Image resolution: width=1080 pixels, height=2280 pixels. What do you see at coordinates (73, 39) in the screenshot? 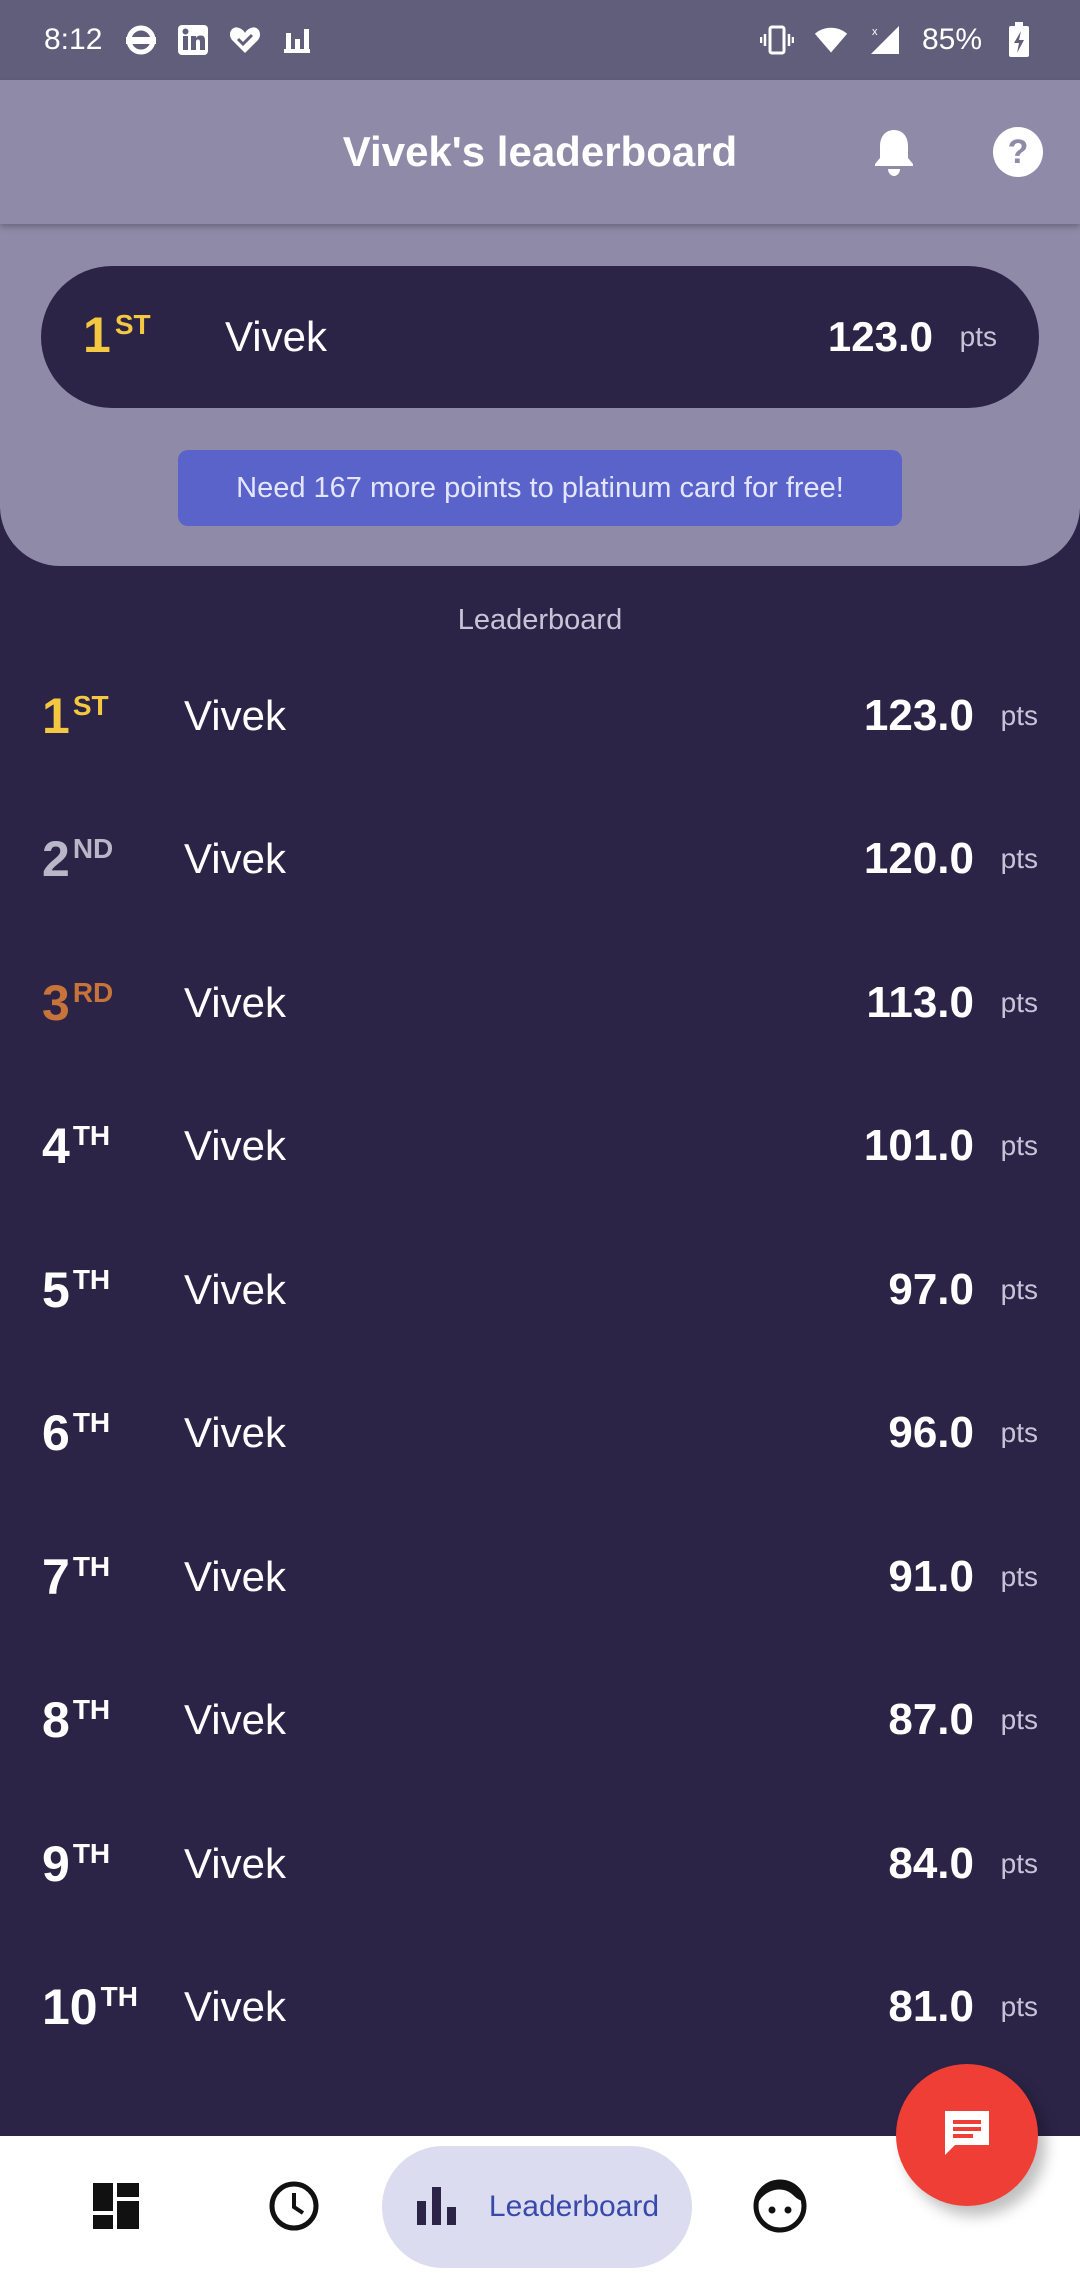
I see `status-time: 8:12` at bounding box center [73, 39].